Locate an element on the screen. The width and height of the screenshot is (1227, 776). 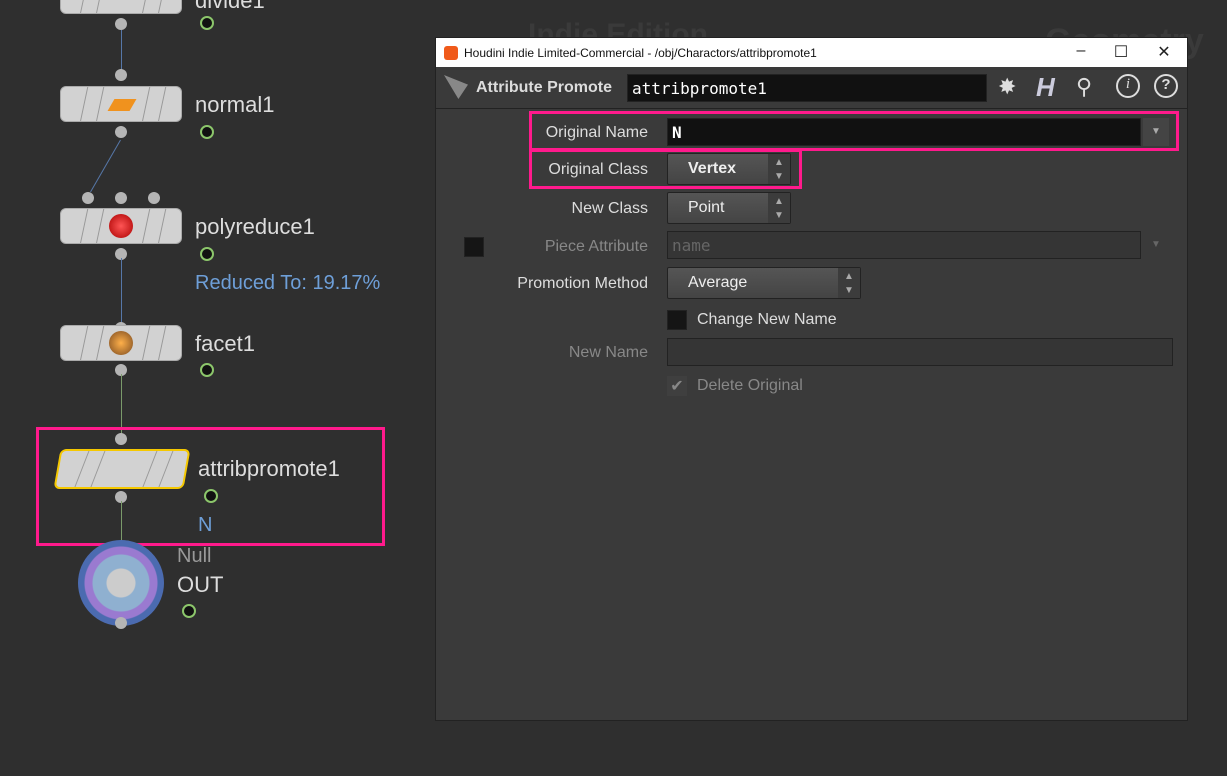
piece-attribute-dropdown: ▼ is located at coordinates (1156, 245).